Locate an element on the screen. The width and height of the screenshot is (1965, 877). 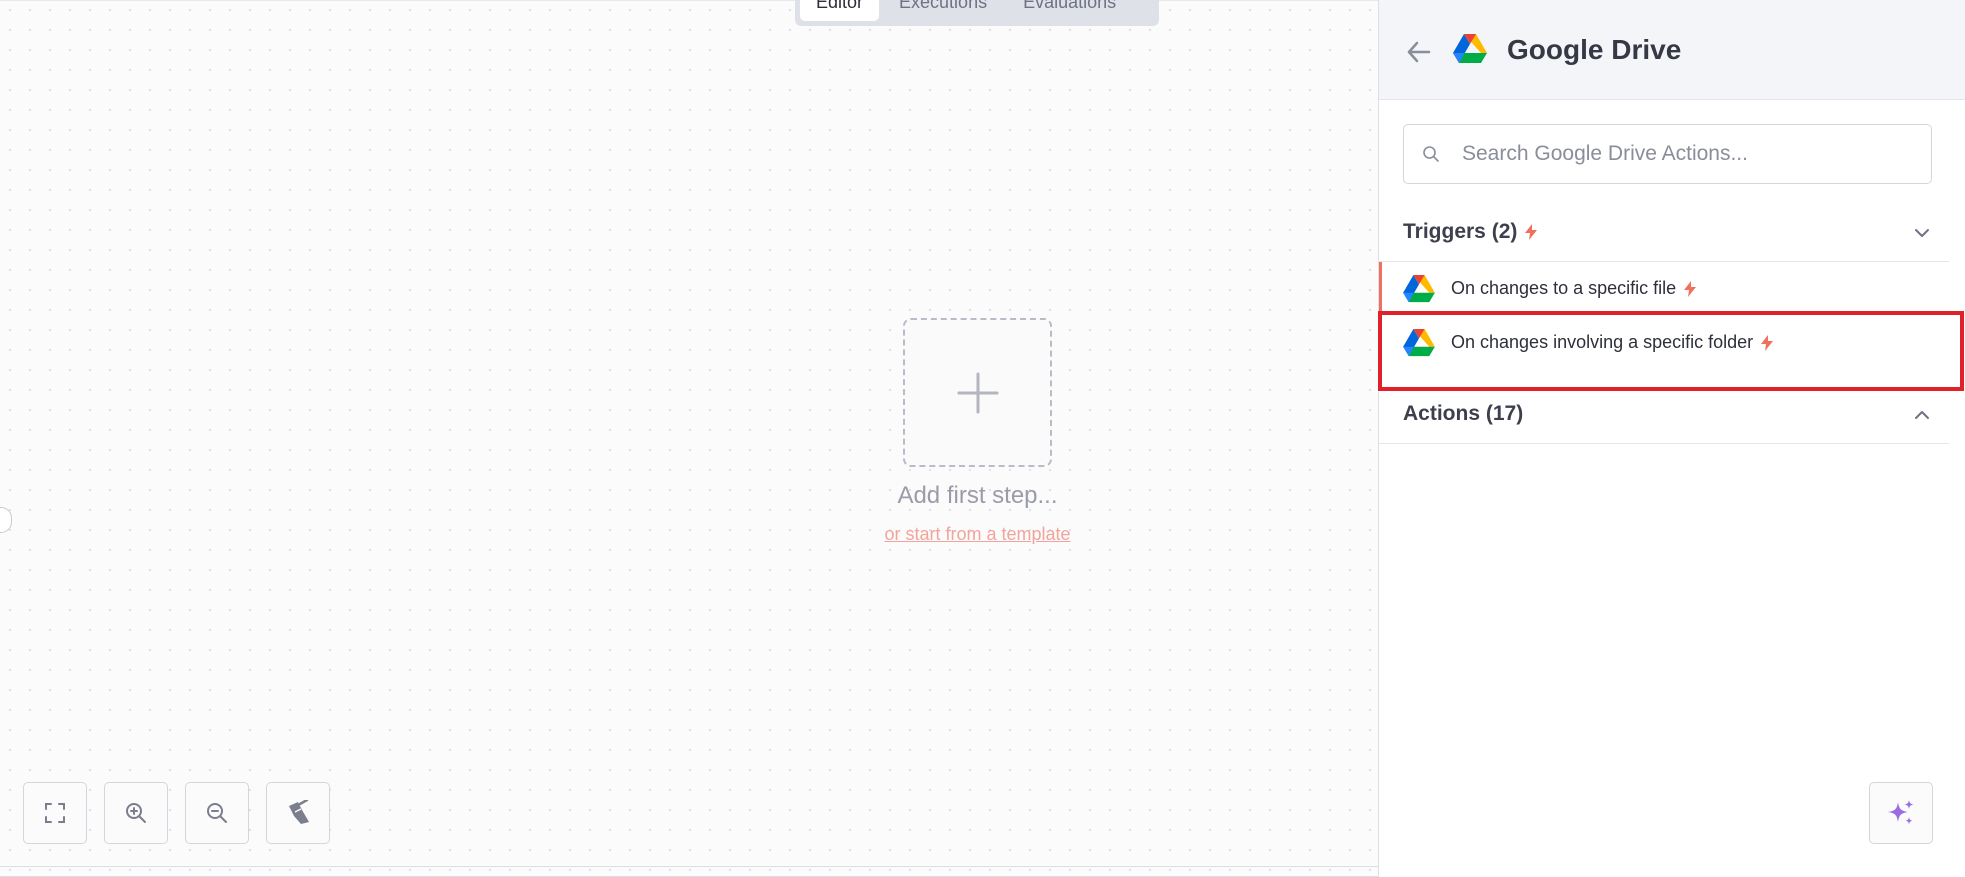
zoom-out-icon is located at coordinates (217, 813).